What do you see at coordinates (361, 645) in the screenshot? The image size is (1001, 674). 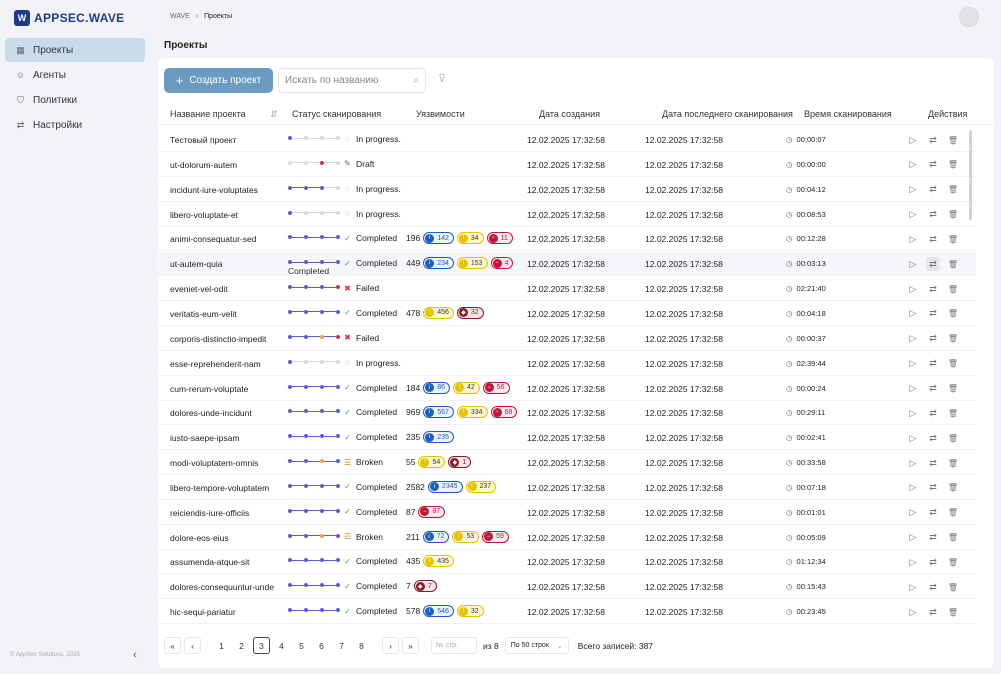 I see `page-8-button: 8` at bounding box center [361, 645].